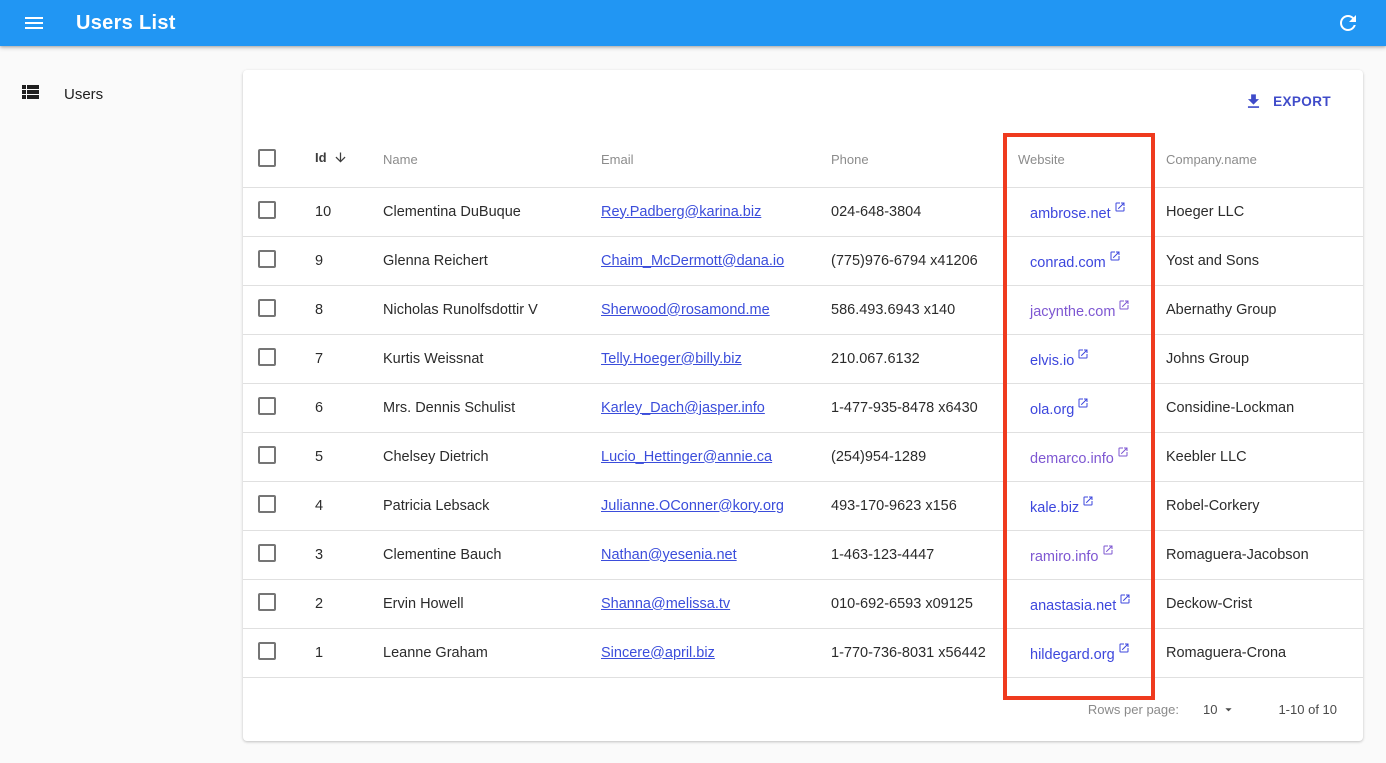 This screenshot has height=763, width=1386. I want to click on email-link: Nathan@yesenia.net, so click(669, 555).